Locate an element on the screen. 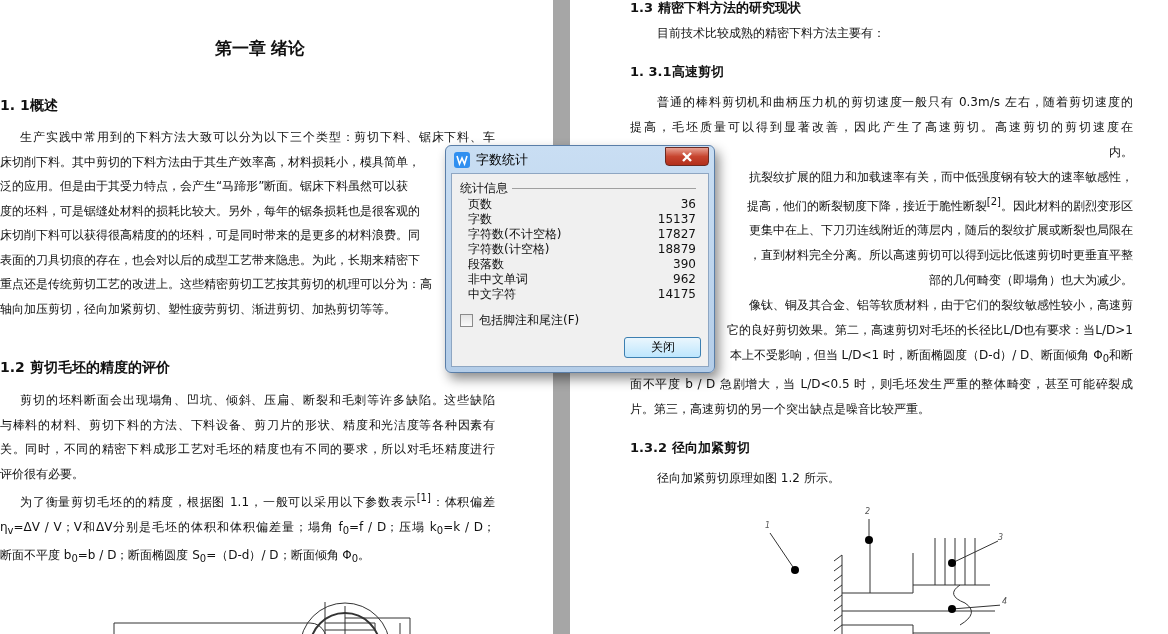 The image size is (1168, 634). close-dialog-button: 关闭 is located at coordinates (662, 347).